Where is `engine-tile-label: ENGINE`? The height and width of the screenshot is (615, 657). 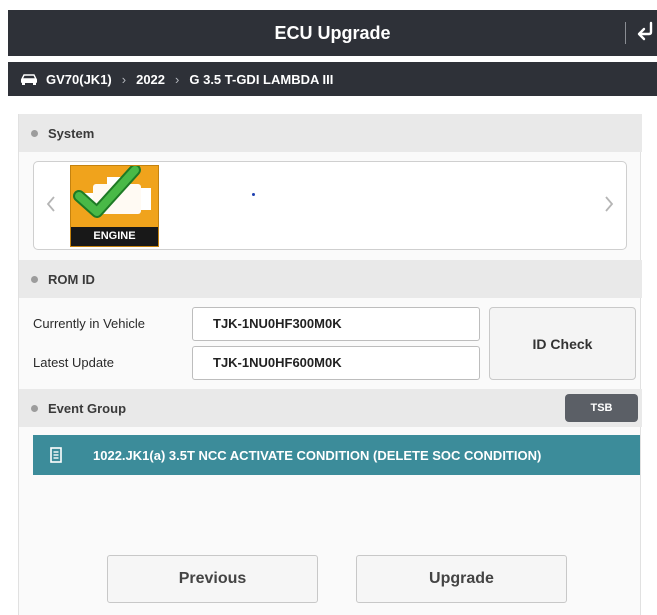
engine-tile-label: ENGINE is located at coordinates (114, 236).